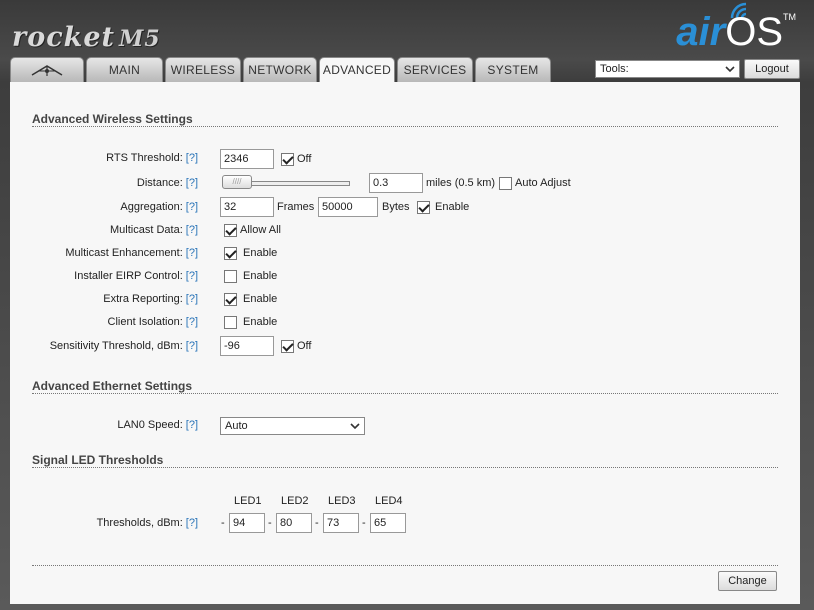 This screenshot has width=814, height=610. Describe the element at coordinates (230, 230) in the screenshot. I see `multicast-allow-checkbox` at that location.